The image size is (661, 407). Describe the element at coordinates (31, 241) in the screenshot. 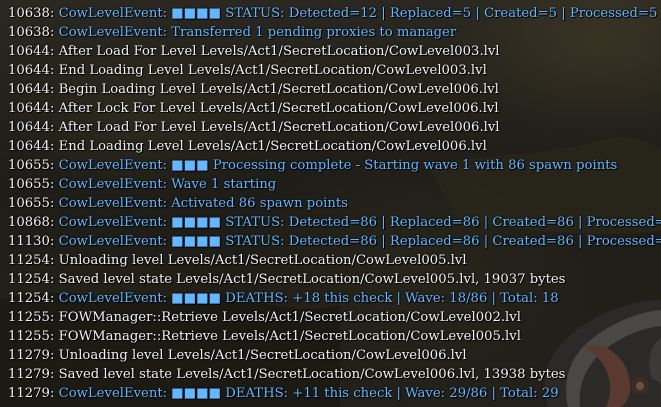

I see `log-timestamp: 11130:` at that location.